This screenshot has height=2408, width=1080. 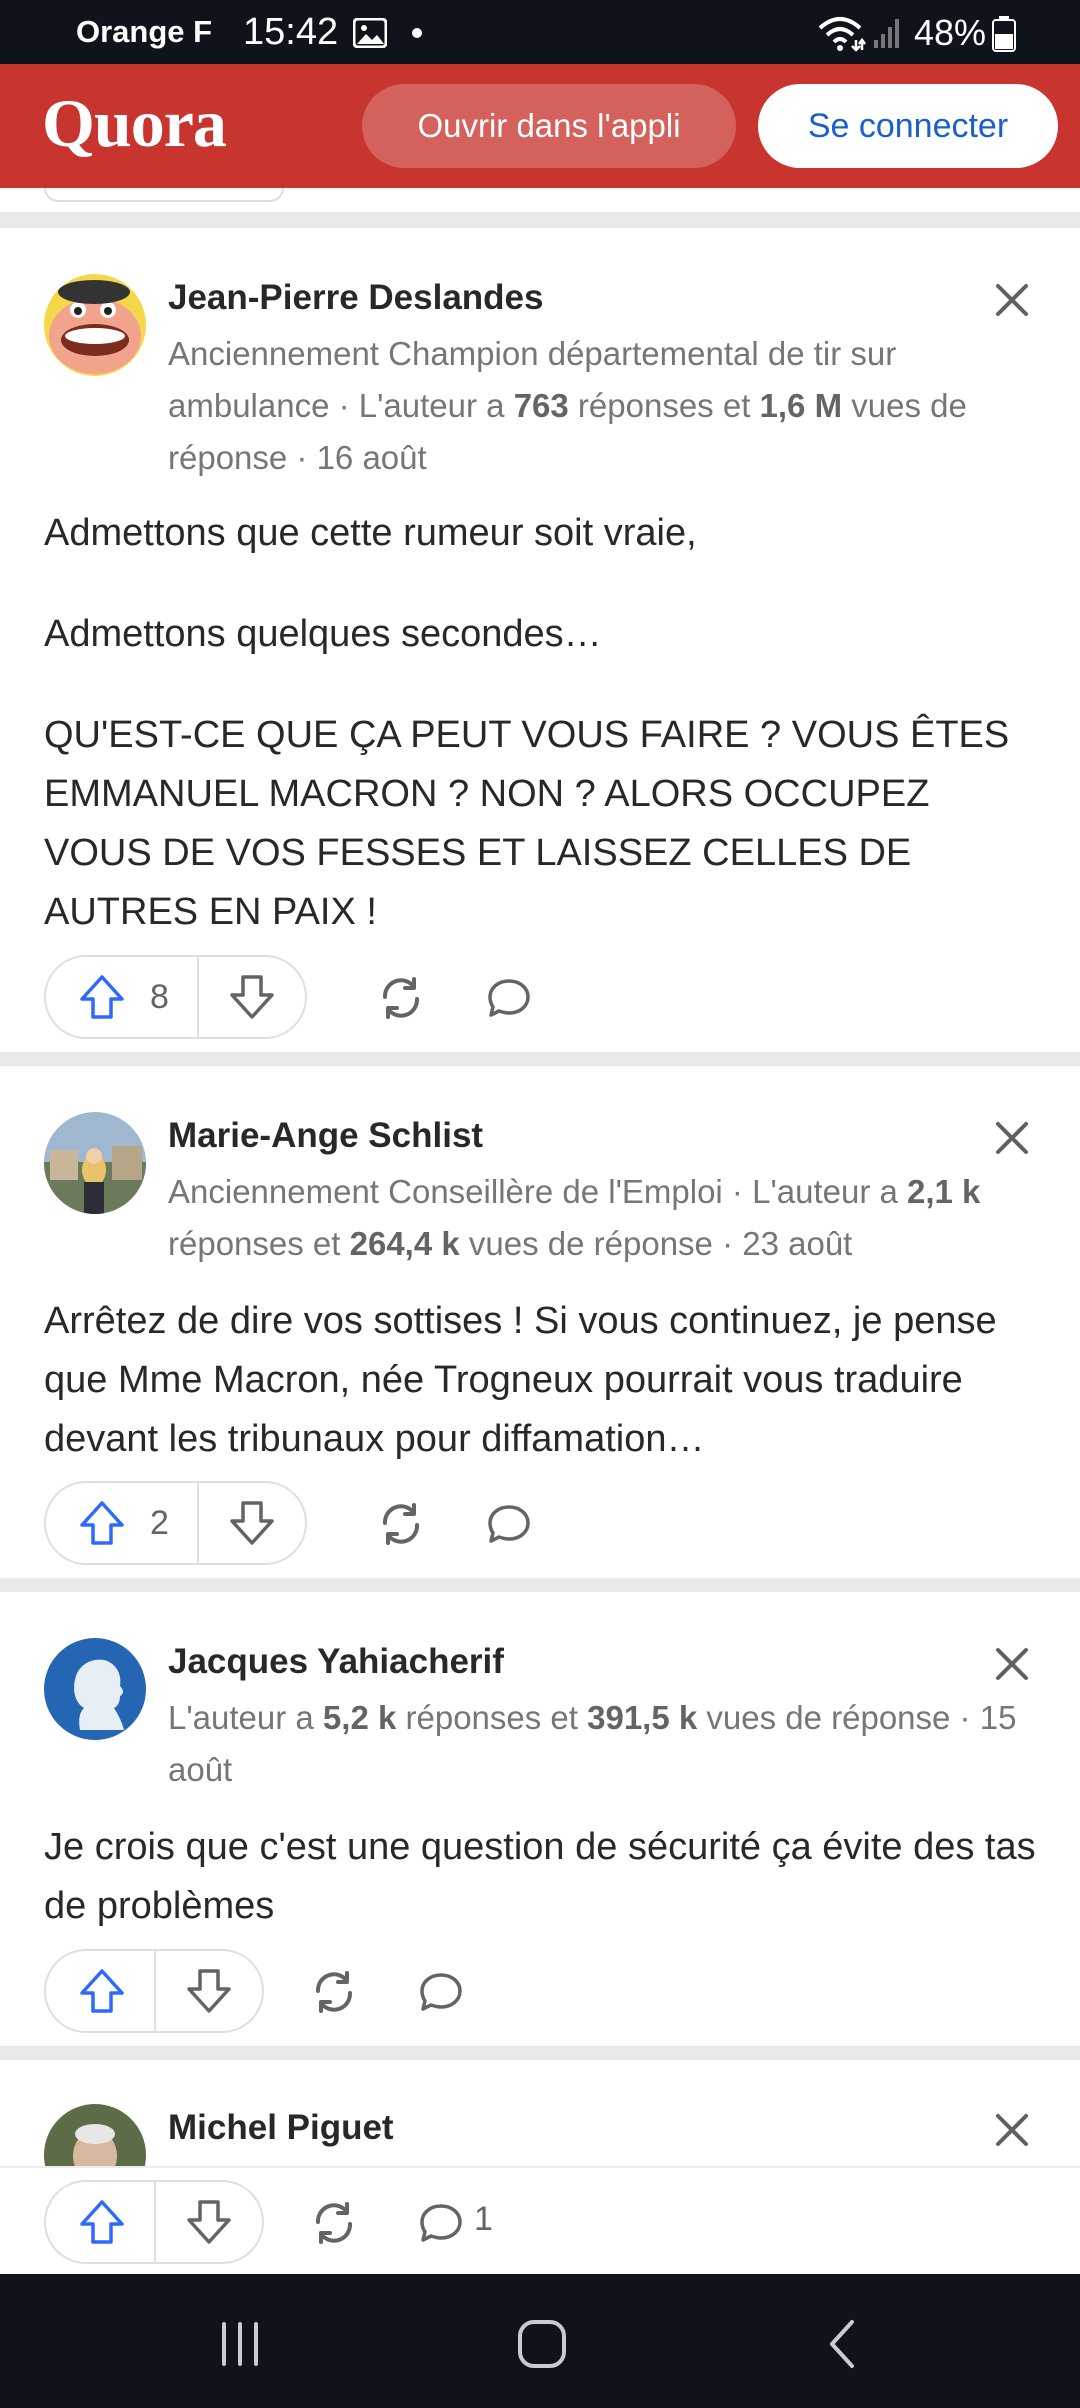 I want to click on author-name: Jean-Pierre Deslandes, so click(x=355, y=298).